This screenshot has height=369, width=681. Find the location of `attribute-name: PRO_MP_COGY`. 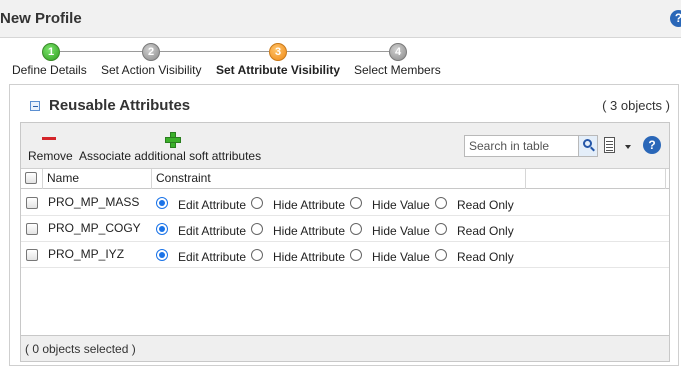

attribute-name: PRO_MP_COGY is located at coordinates (94, 228).